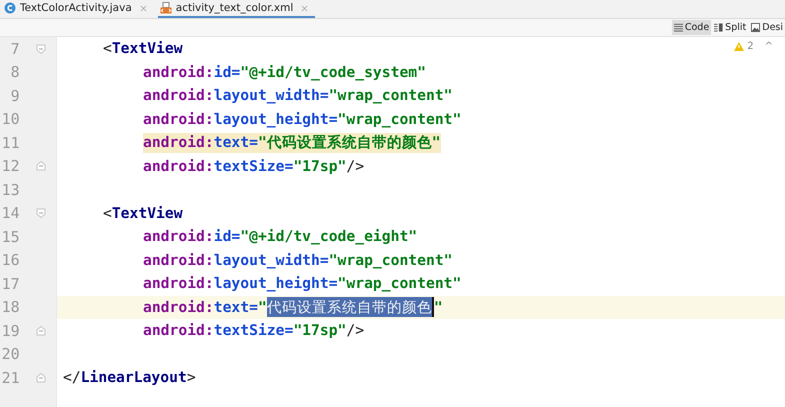  What do you see at coordinates (10, 331) in the screenshot?
I see `line-number: 19` at bounding box center [10, 331].